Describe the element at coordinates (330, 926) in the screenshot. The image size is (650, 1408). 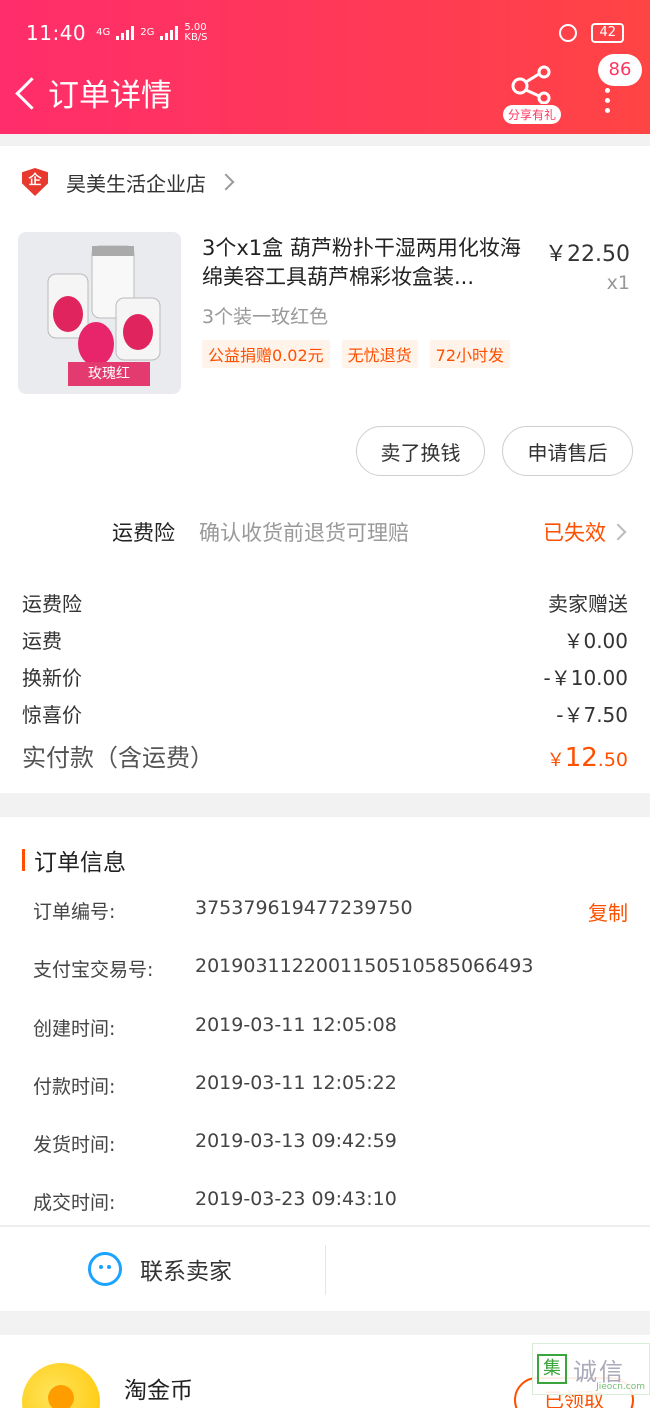
I see `order-info-row: 订单编号: 375379619477239750 复制` at that location.